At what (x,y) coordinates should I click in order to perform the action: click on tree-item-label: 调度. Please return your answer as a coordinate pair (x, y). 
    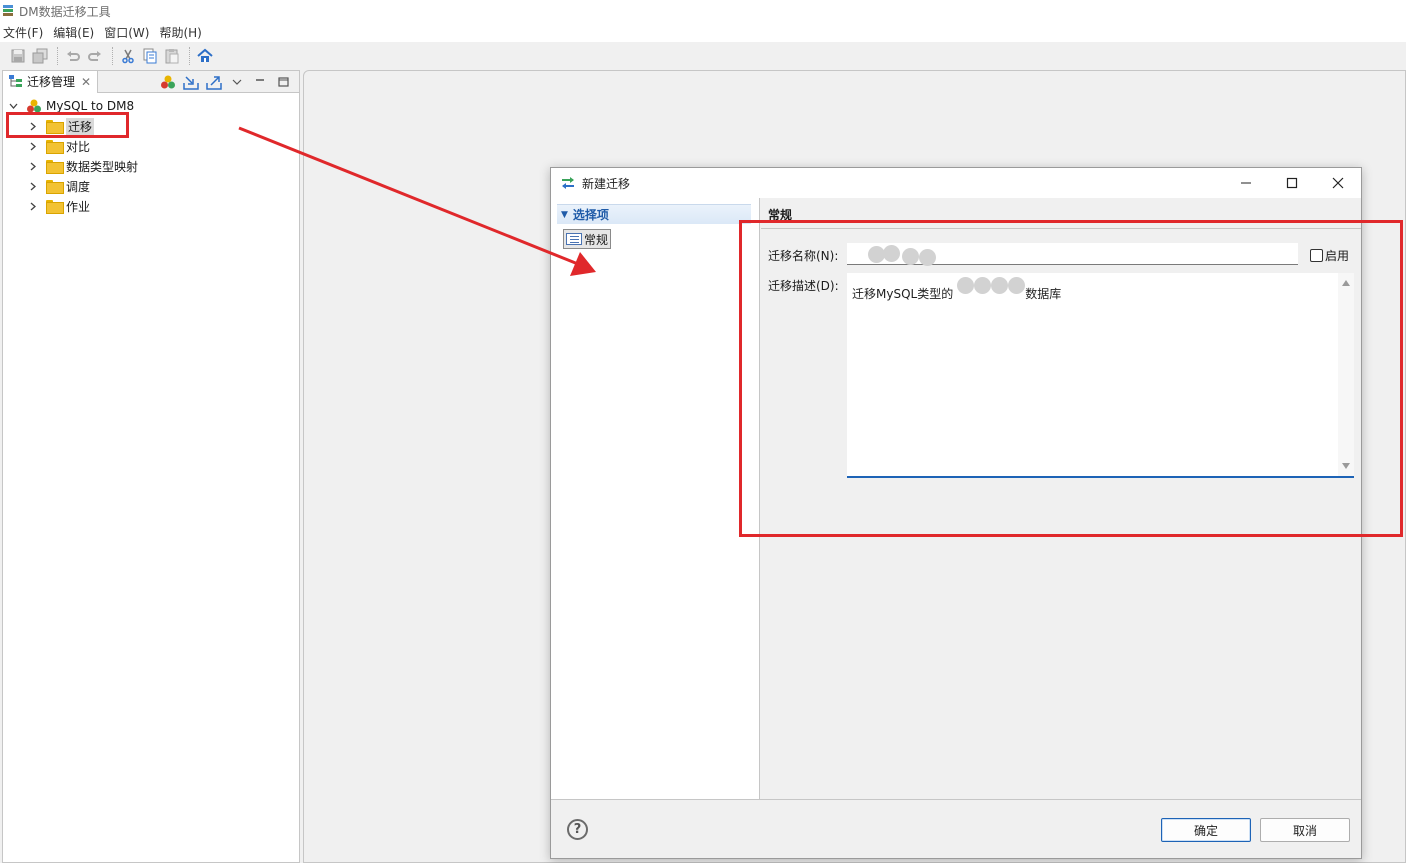
    Looking at the image, I should click on (78, 186).